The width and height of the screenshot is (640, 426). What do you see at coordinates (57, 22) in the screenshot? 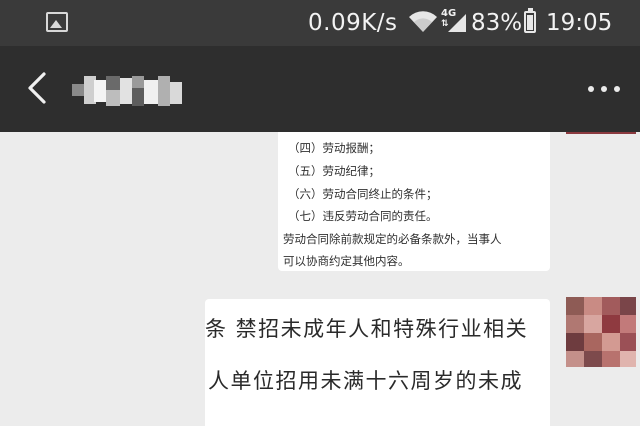
I see `gallery-icon` at bounding box center [57, 22].